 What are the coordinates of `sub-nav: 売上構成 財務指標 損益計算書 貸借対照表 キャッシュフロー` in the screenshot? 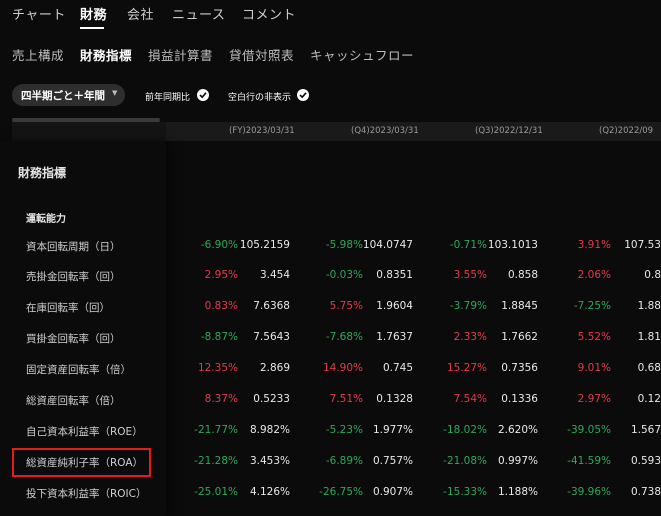 It's located at (330, 55).